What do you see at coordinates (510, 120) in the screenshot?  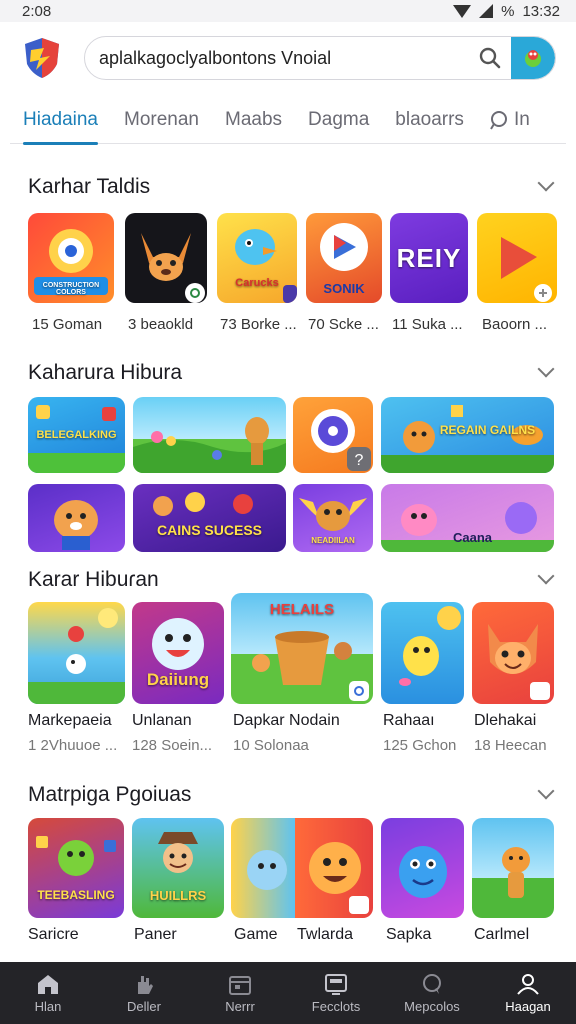 I see `tab-in: In` at bounding box center [510, 120].